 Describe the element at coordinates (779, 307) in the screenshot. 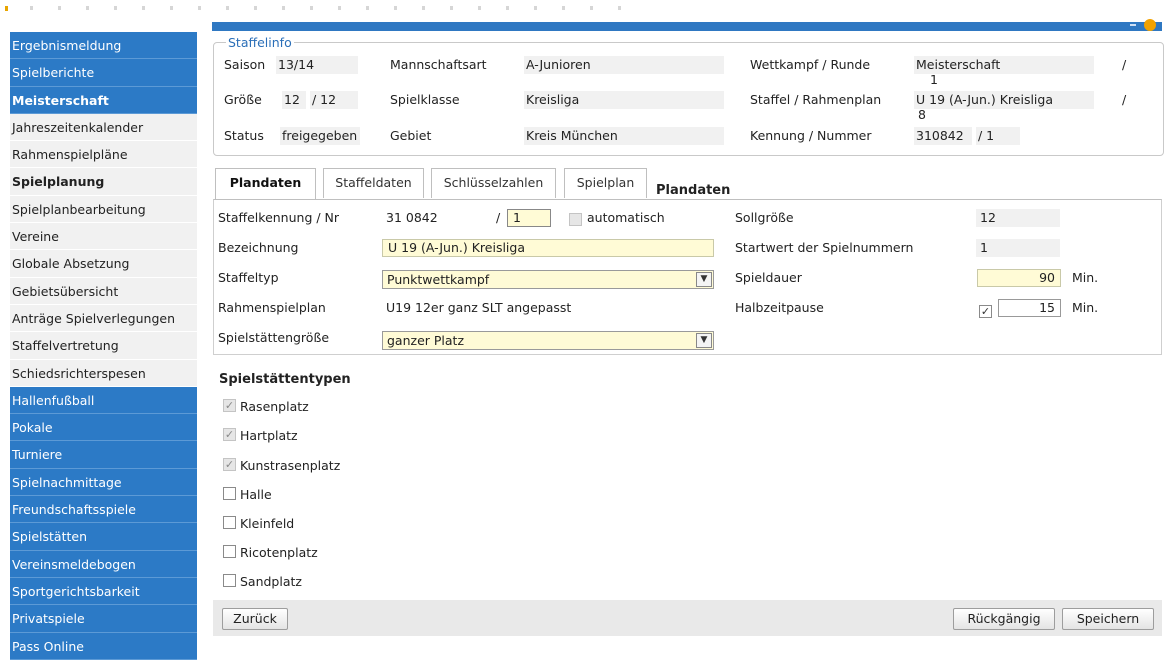

I see `halbzeitpause-label: Halbzeitpause` at that location.